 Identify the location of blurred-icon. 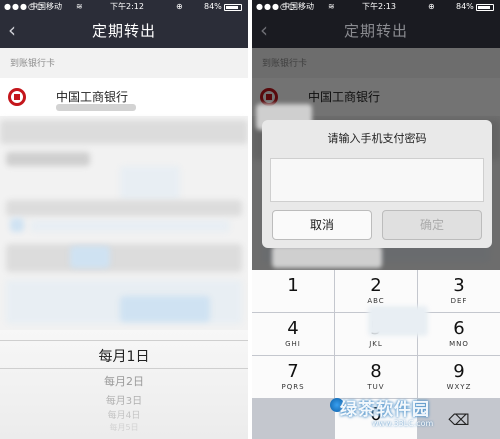
(17, 225).